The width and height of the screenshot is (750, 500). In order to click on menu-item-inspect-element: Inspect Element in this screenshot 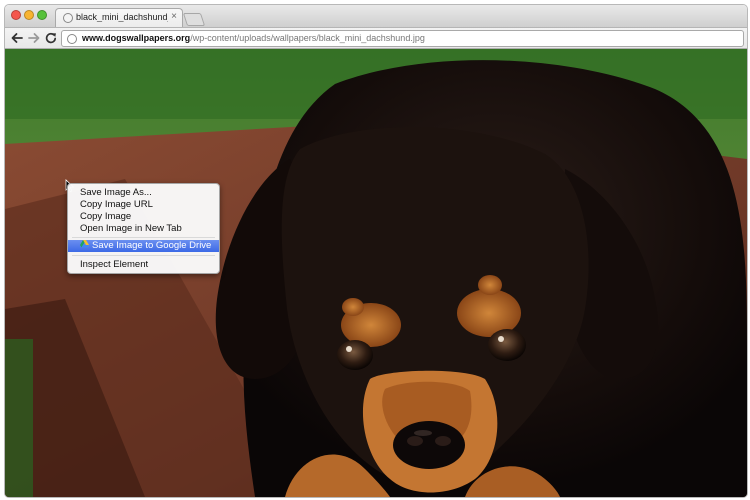, I will do `click(143, 265)`.